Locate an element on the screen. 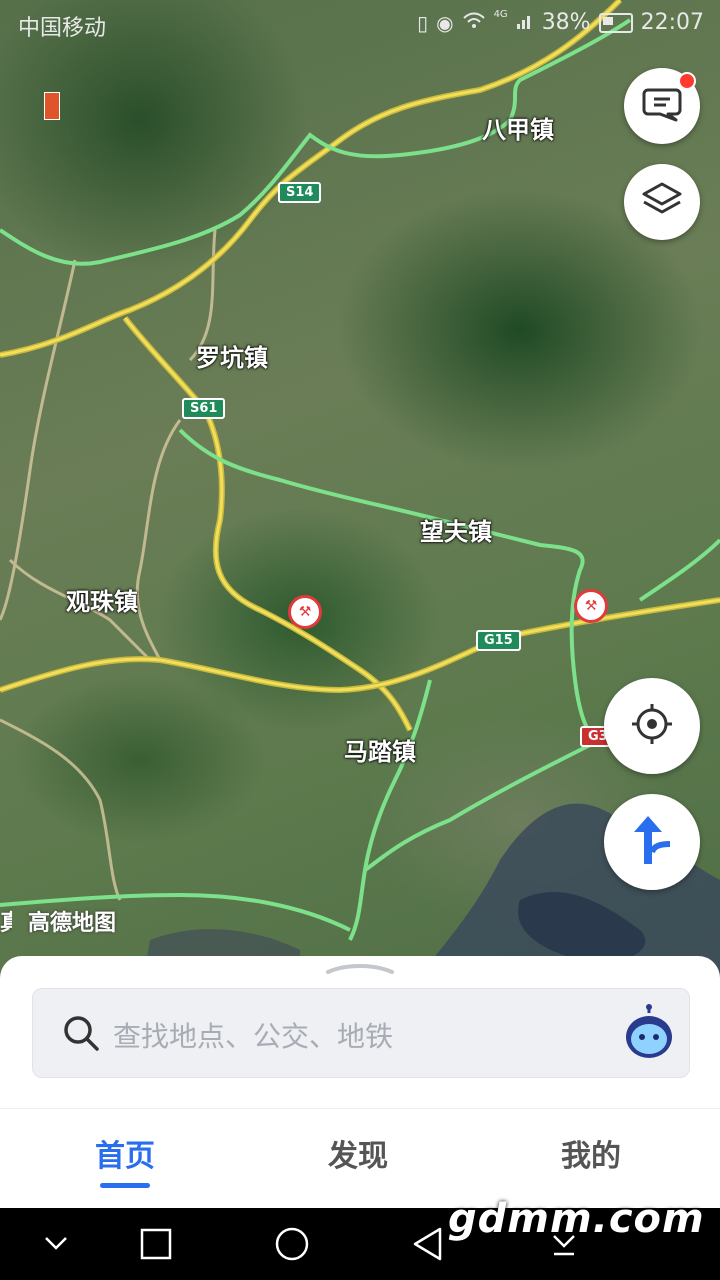 The height and width of the screenshot is (1280, 720). layers-icon is located at coordinates (662, 202).